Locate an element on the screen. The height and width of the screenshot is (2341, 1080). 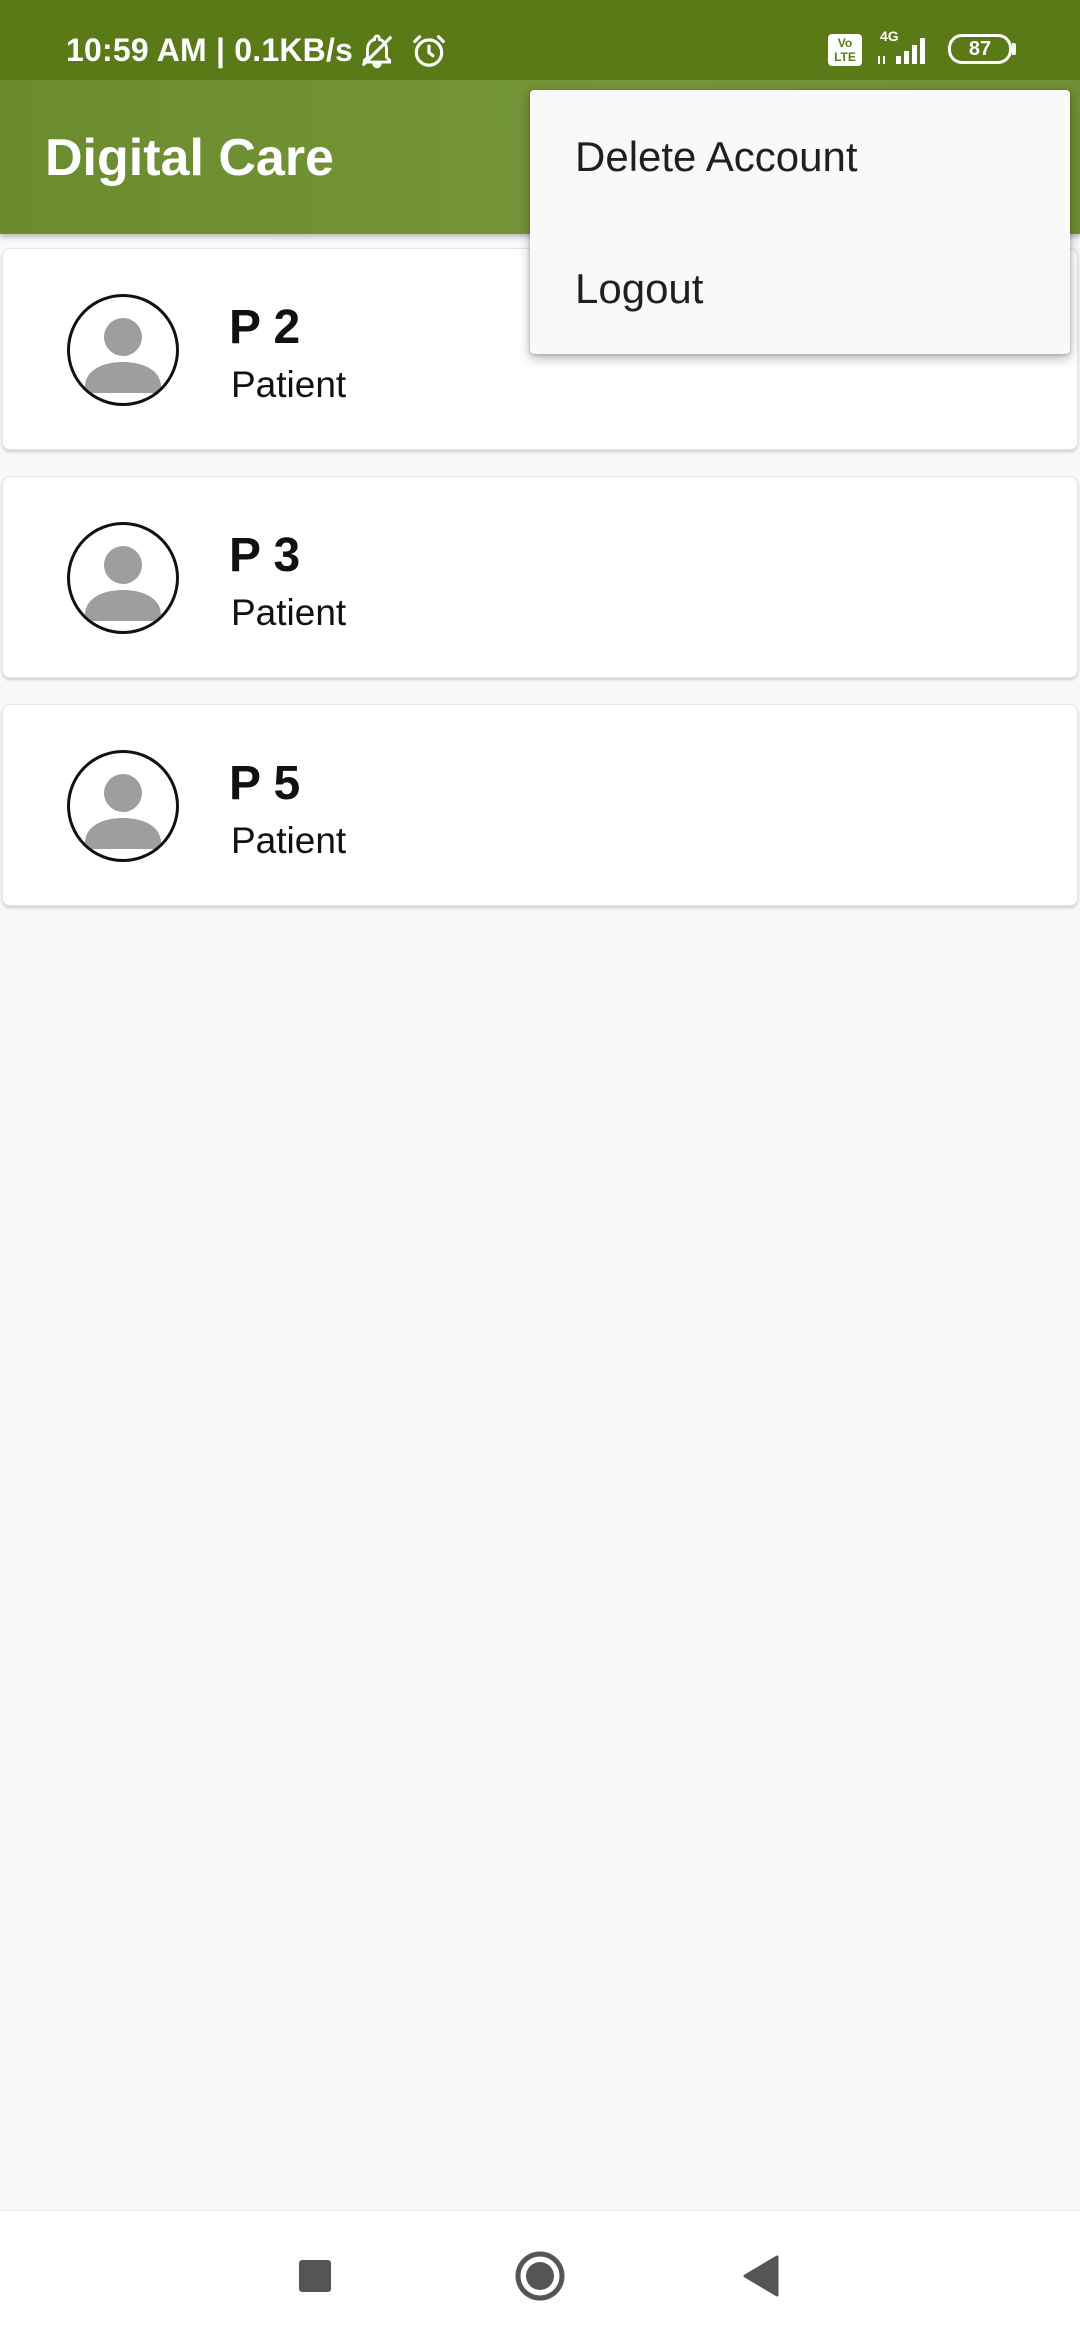
battery-icon: 87 is located at coordinates (980, 49).